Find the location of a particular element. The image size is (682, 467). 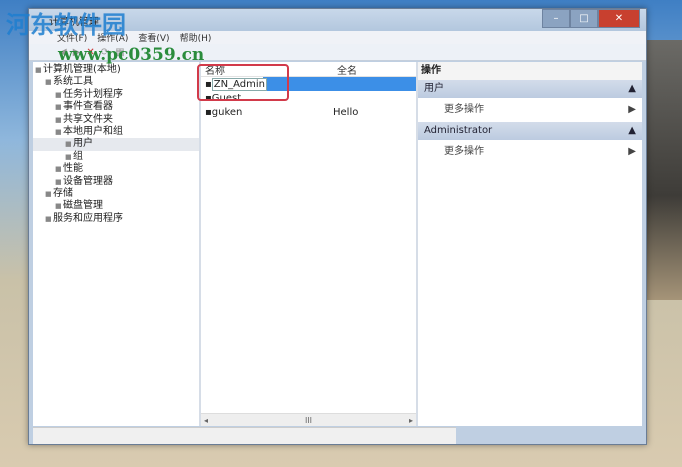

tree-item-label: 设备管理器 is located at coordinates (88, 181).